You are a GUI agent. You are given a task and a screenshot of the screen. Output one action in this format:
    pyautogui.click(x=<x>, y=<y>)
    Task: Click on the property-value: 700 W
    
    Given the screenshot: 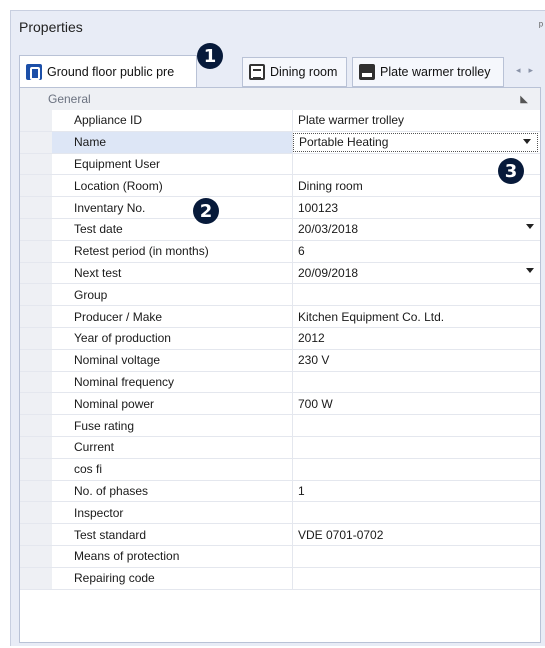 What is the action you would take?
    pyautogui.click(x=315, y=403)
    